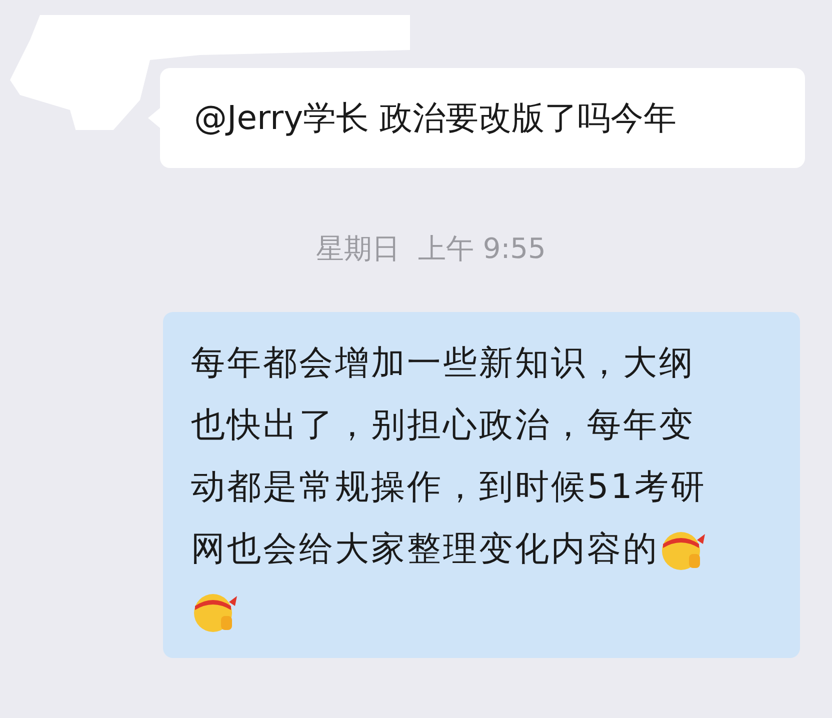 The image size is (832, 718). What do you see at coordinates (425, 549) in the screenshot?
I see `message-text: 网也会给大家整理变化内容的` at bounding box center [425, 549].